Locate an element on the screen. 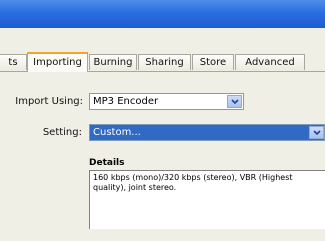  setting-dropdown-button is located at coordinates (316, 132).